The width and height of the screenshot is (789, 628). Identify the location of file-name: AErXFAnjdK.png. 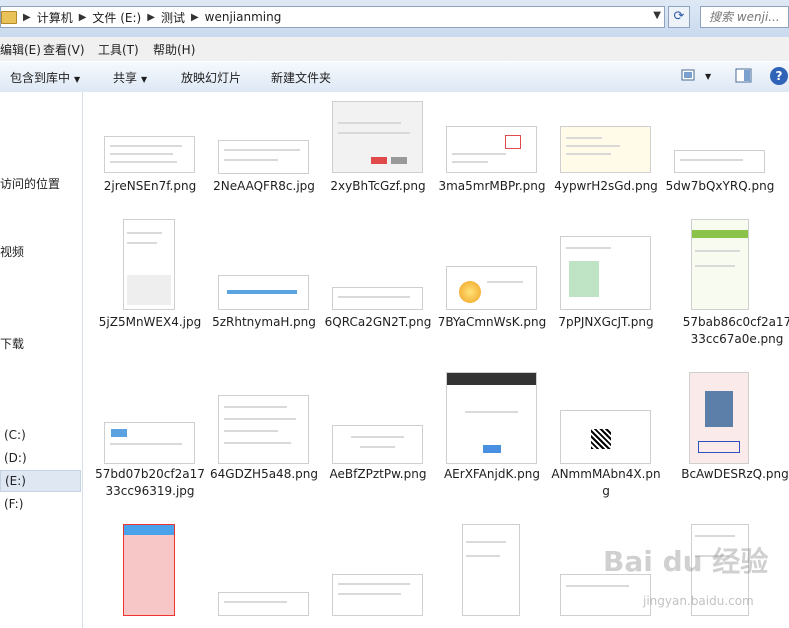
(492, 474).